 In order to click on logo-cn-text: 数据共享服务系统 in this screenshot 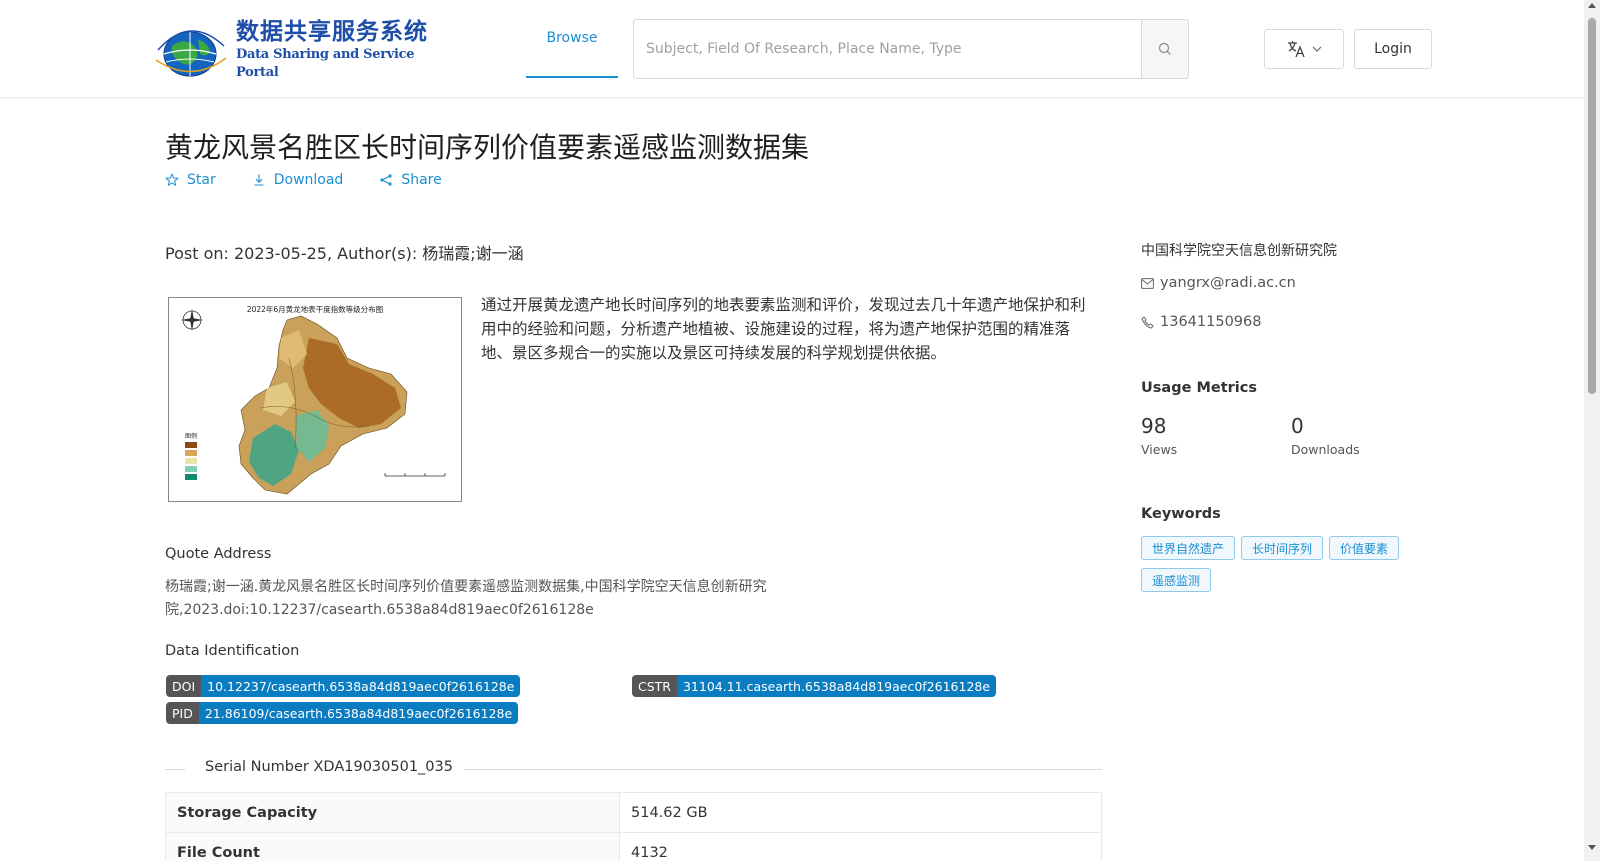, I will do `click(332, 31)`.